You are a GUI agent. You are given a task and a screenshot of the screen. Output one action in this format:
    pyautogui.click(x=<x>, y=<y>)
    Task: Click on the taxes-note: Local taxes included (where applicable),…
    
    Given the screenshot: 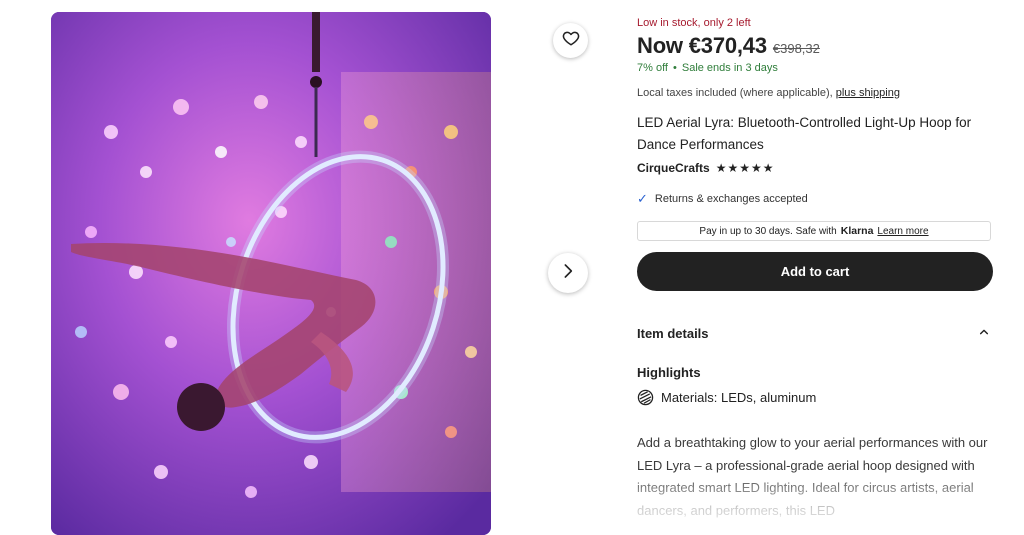 What is the action you would take?
    pyautogui.click(x=768, y=93)
    